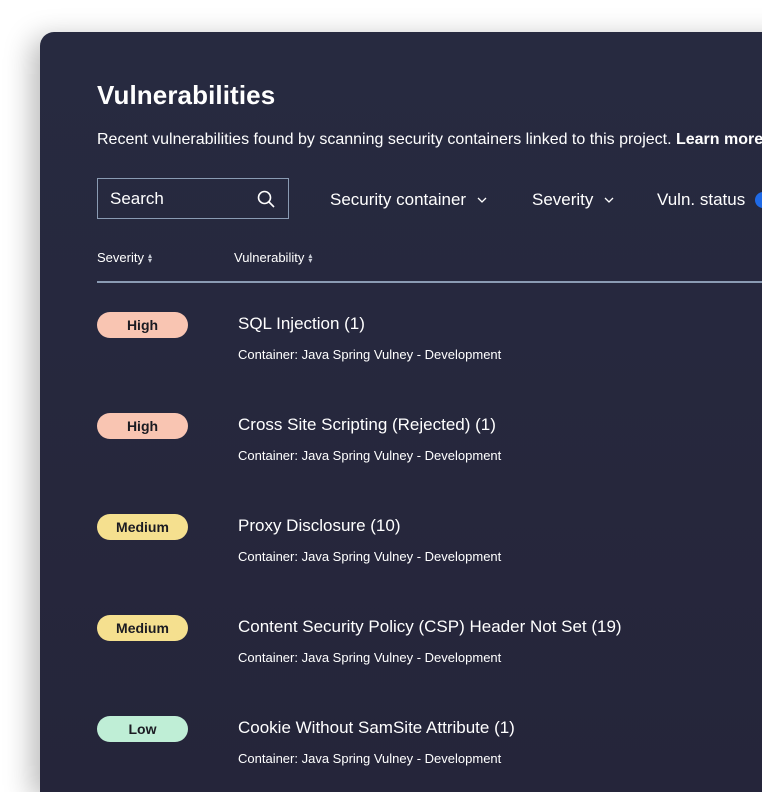  Describe the element at coordinates (301, 324) in the screenshot. I see `vulnerability-name: SQL Injection (1)` at that location.